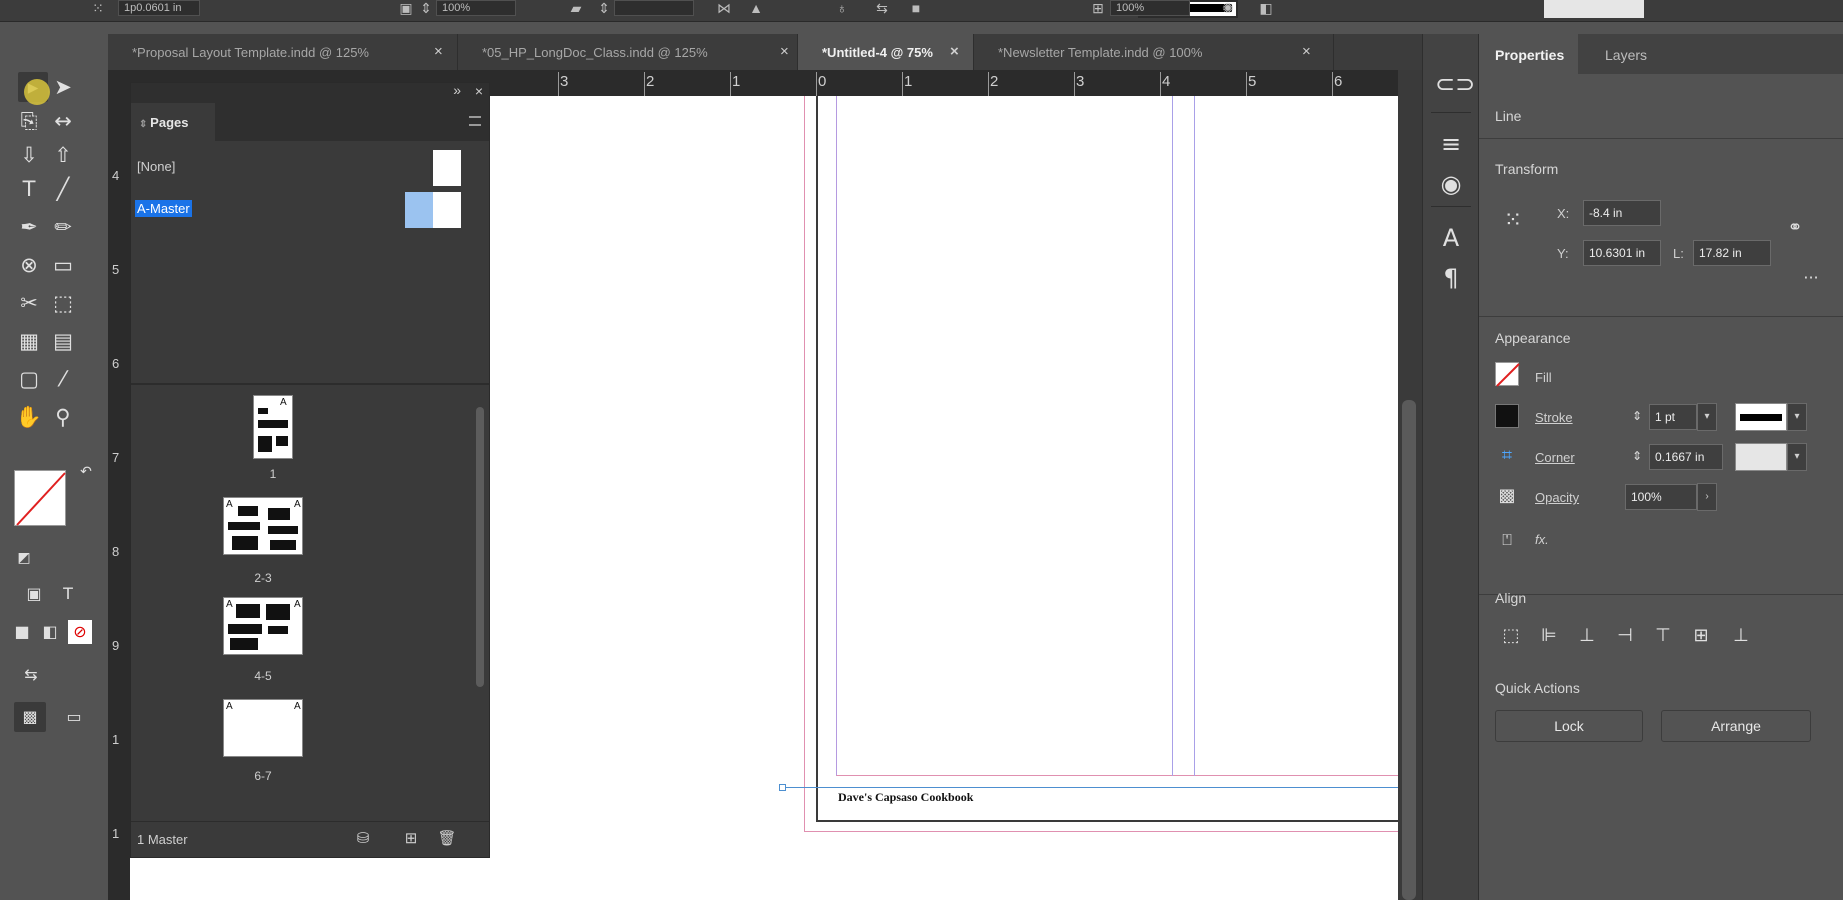 The image size is (1843, 900). Describe the element at coordinates (310, 92) in the screenshot. I see `panel-title-bar: » ×` at that location.